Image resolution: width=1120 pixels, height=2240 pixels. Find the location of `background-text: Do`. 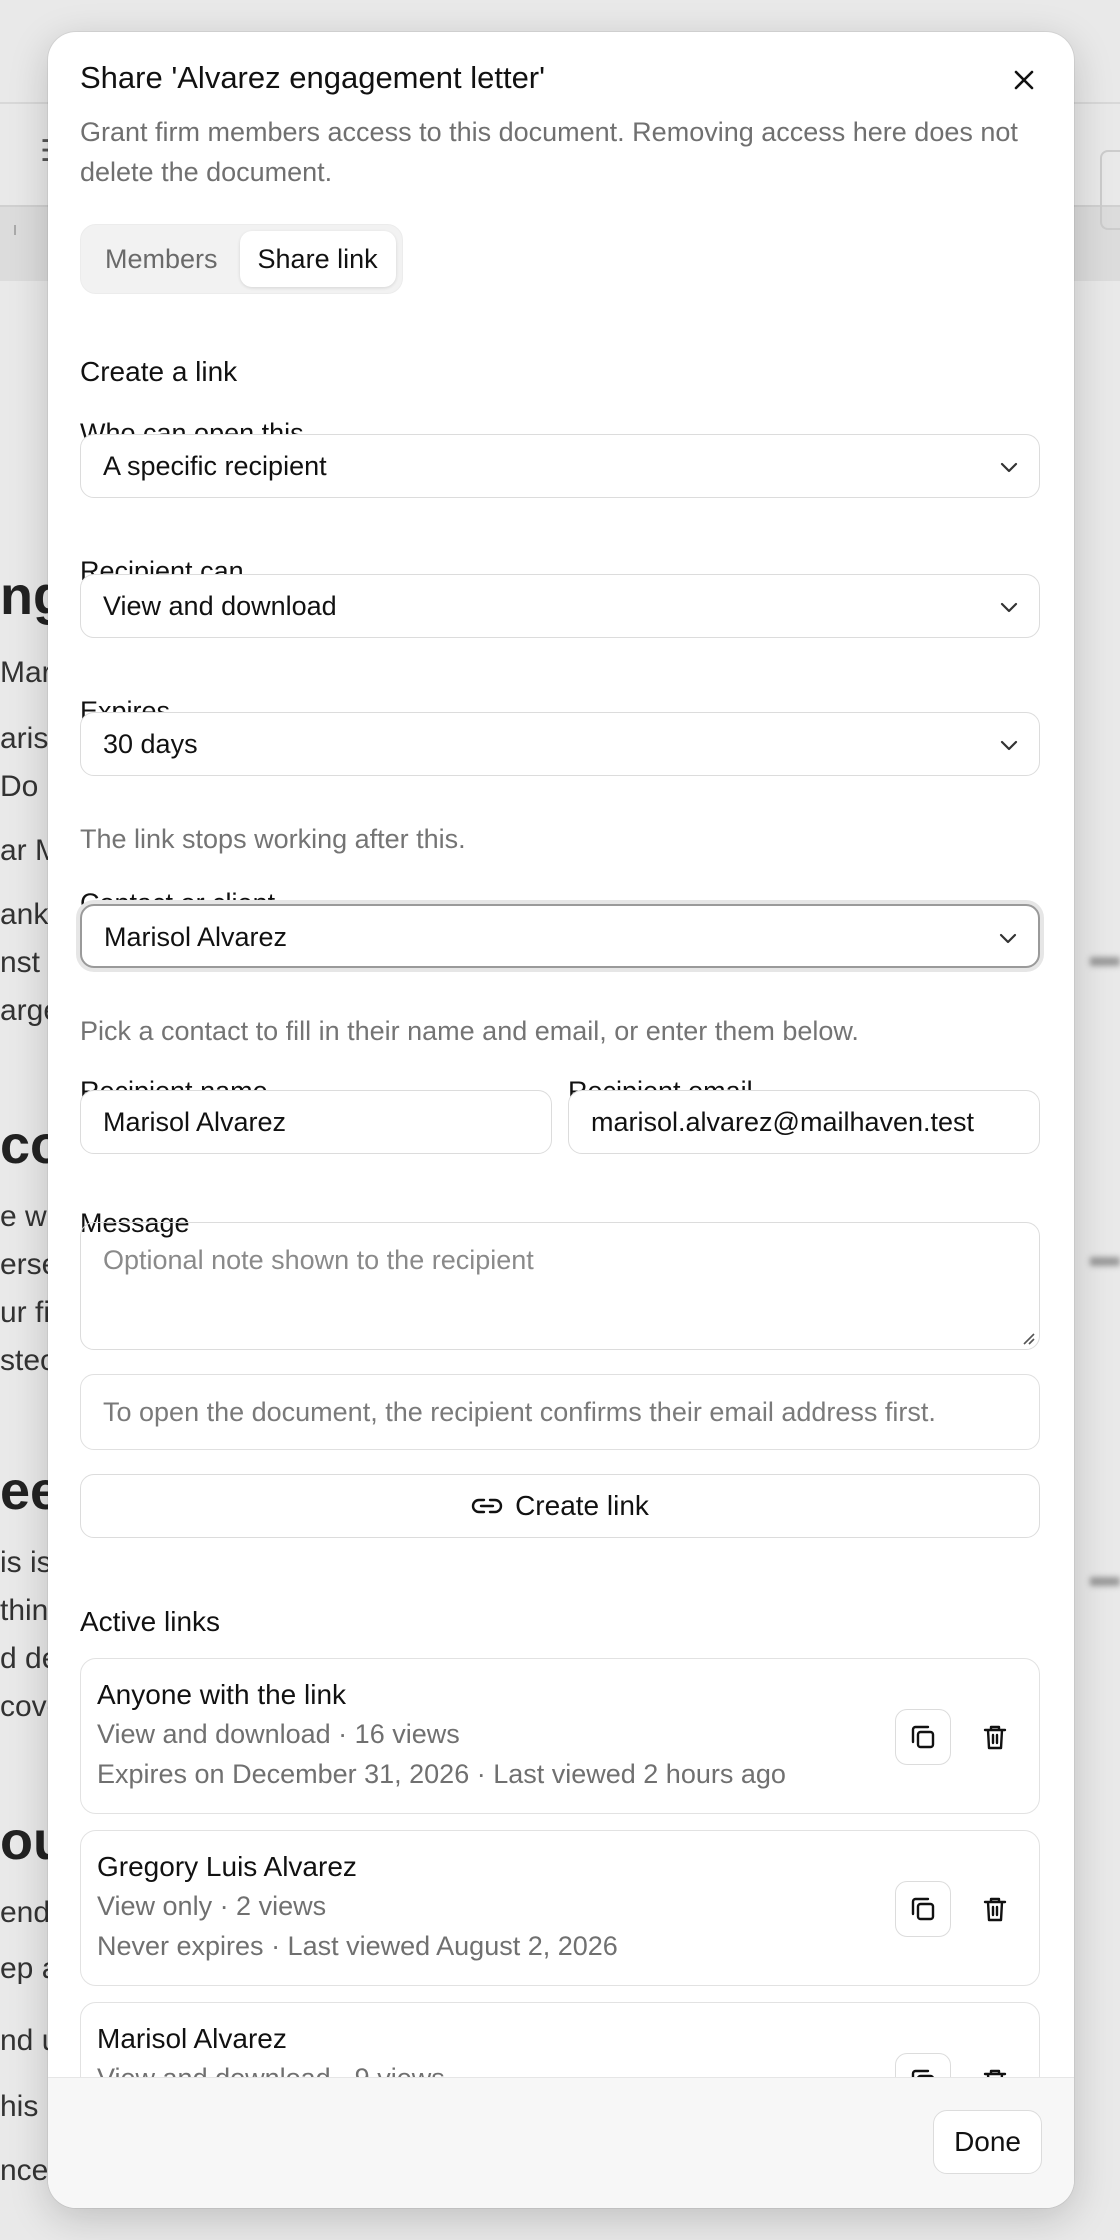

background-text: Do is located at coordinates (19, 786).